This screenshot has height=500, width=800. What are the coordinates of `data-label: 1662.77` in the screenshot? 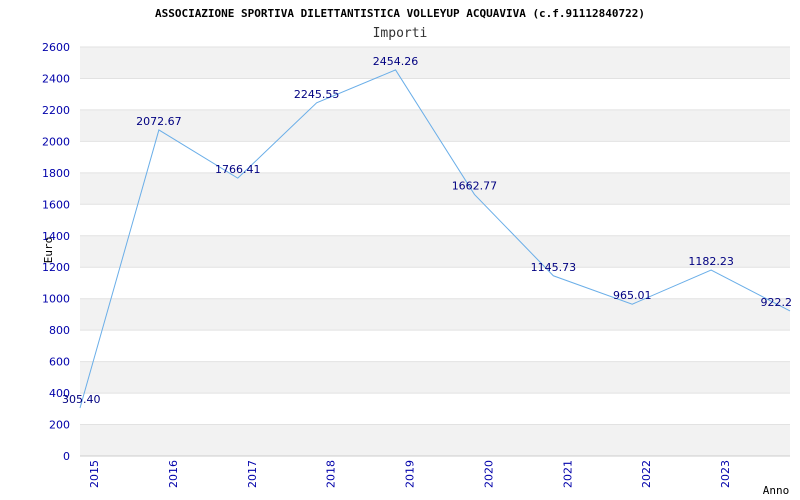 It's located at (475, 185).